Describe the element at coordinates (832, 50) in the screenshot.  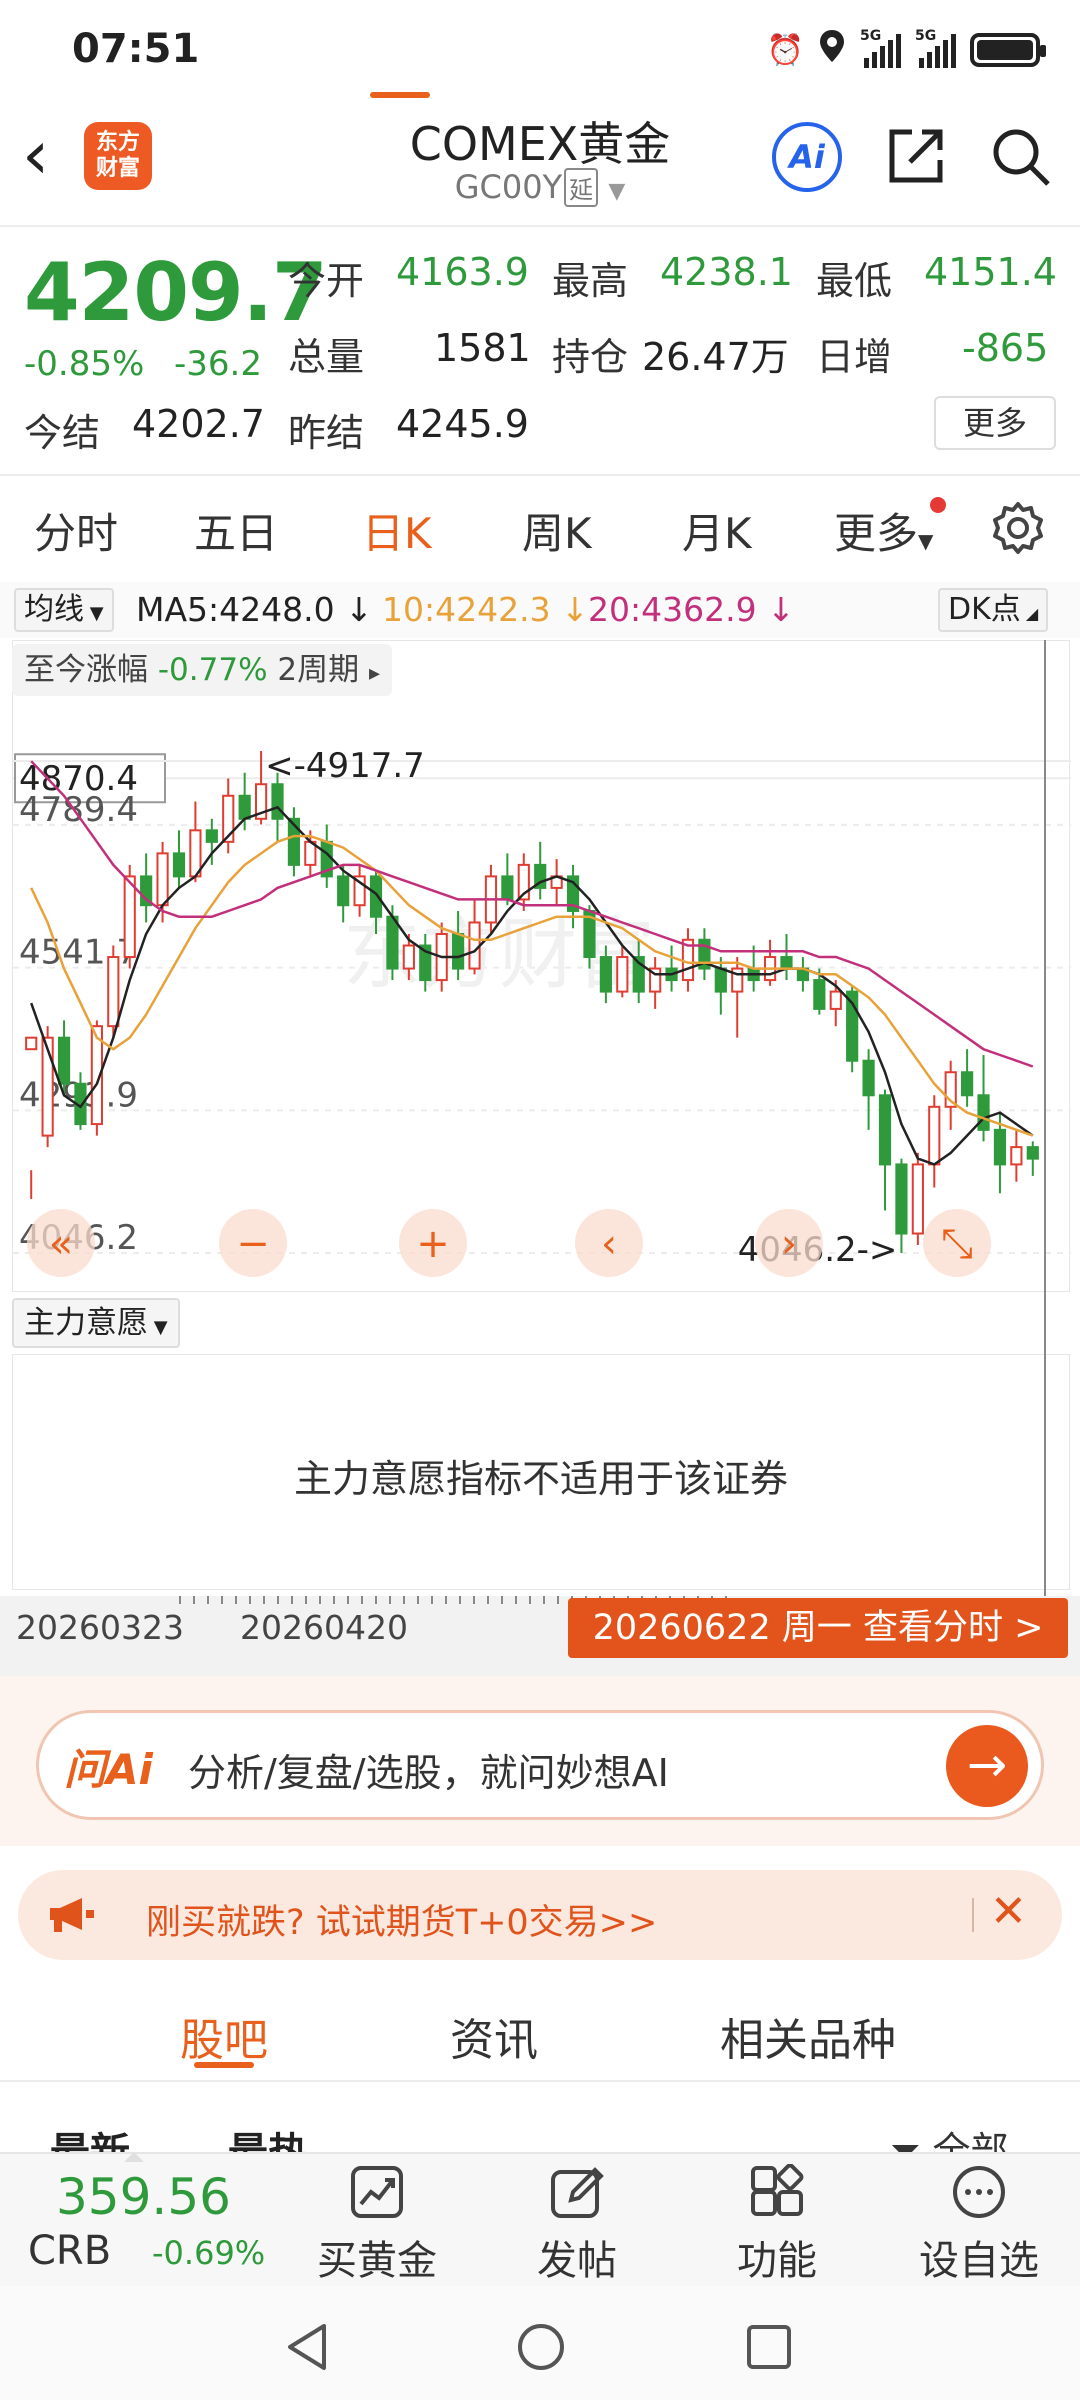
I see `location-icon` at that location.